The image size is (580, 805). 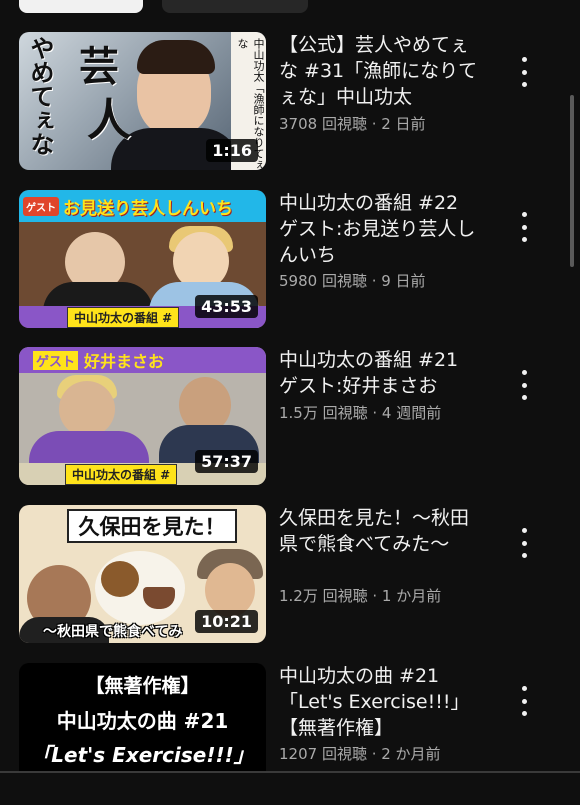 What do you see at coordinates (352, 124) in the screenshot?
I see `video-meta: 3708 回視聴 · 2 日前` at bounding box center [352, 124].